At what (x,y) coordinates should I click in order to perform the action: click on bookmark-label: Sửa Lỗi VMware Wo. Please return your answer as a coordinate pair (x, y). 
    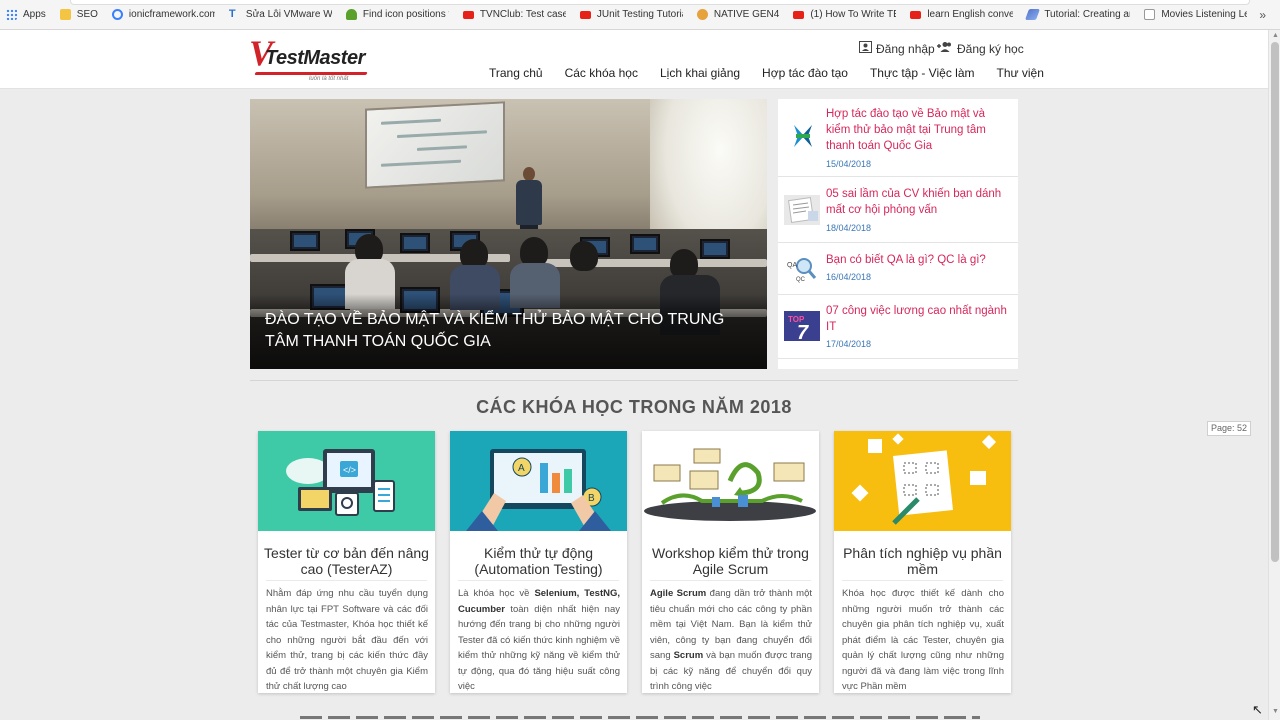
    Looking at the image, I should click on (288, 14).